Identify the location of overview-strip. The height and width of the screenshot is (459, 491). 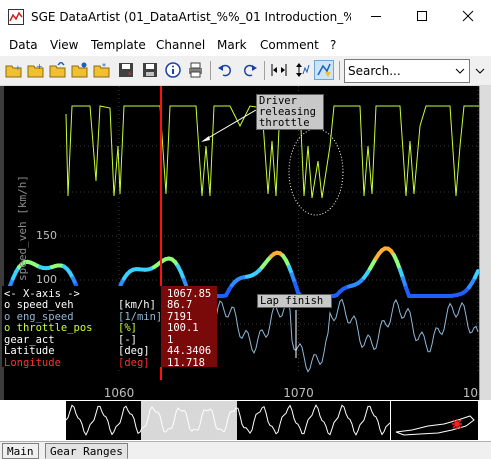
(245, 420).